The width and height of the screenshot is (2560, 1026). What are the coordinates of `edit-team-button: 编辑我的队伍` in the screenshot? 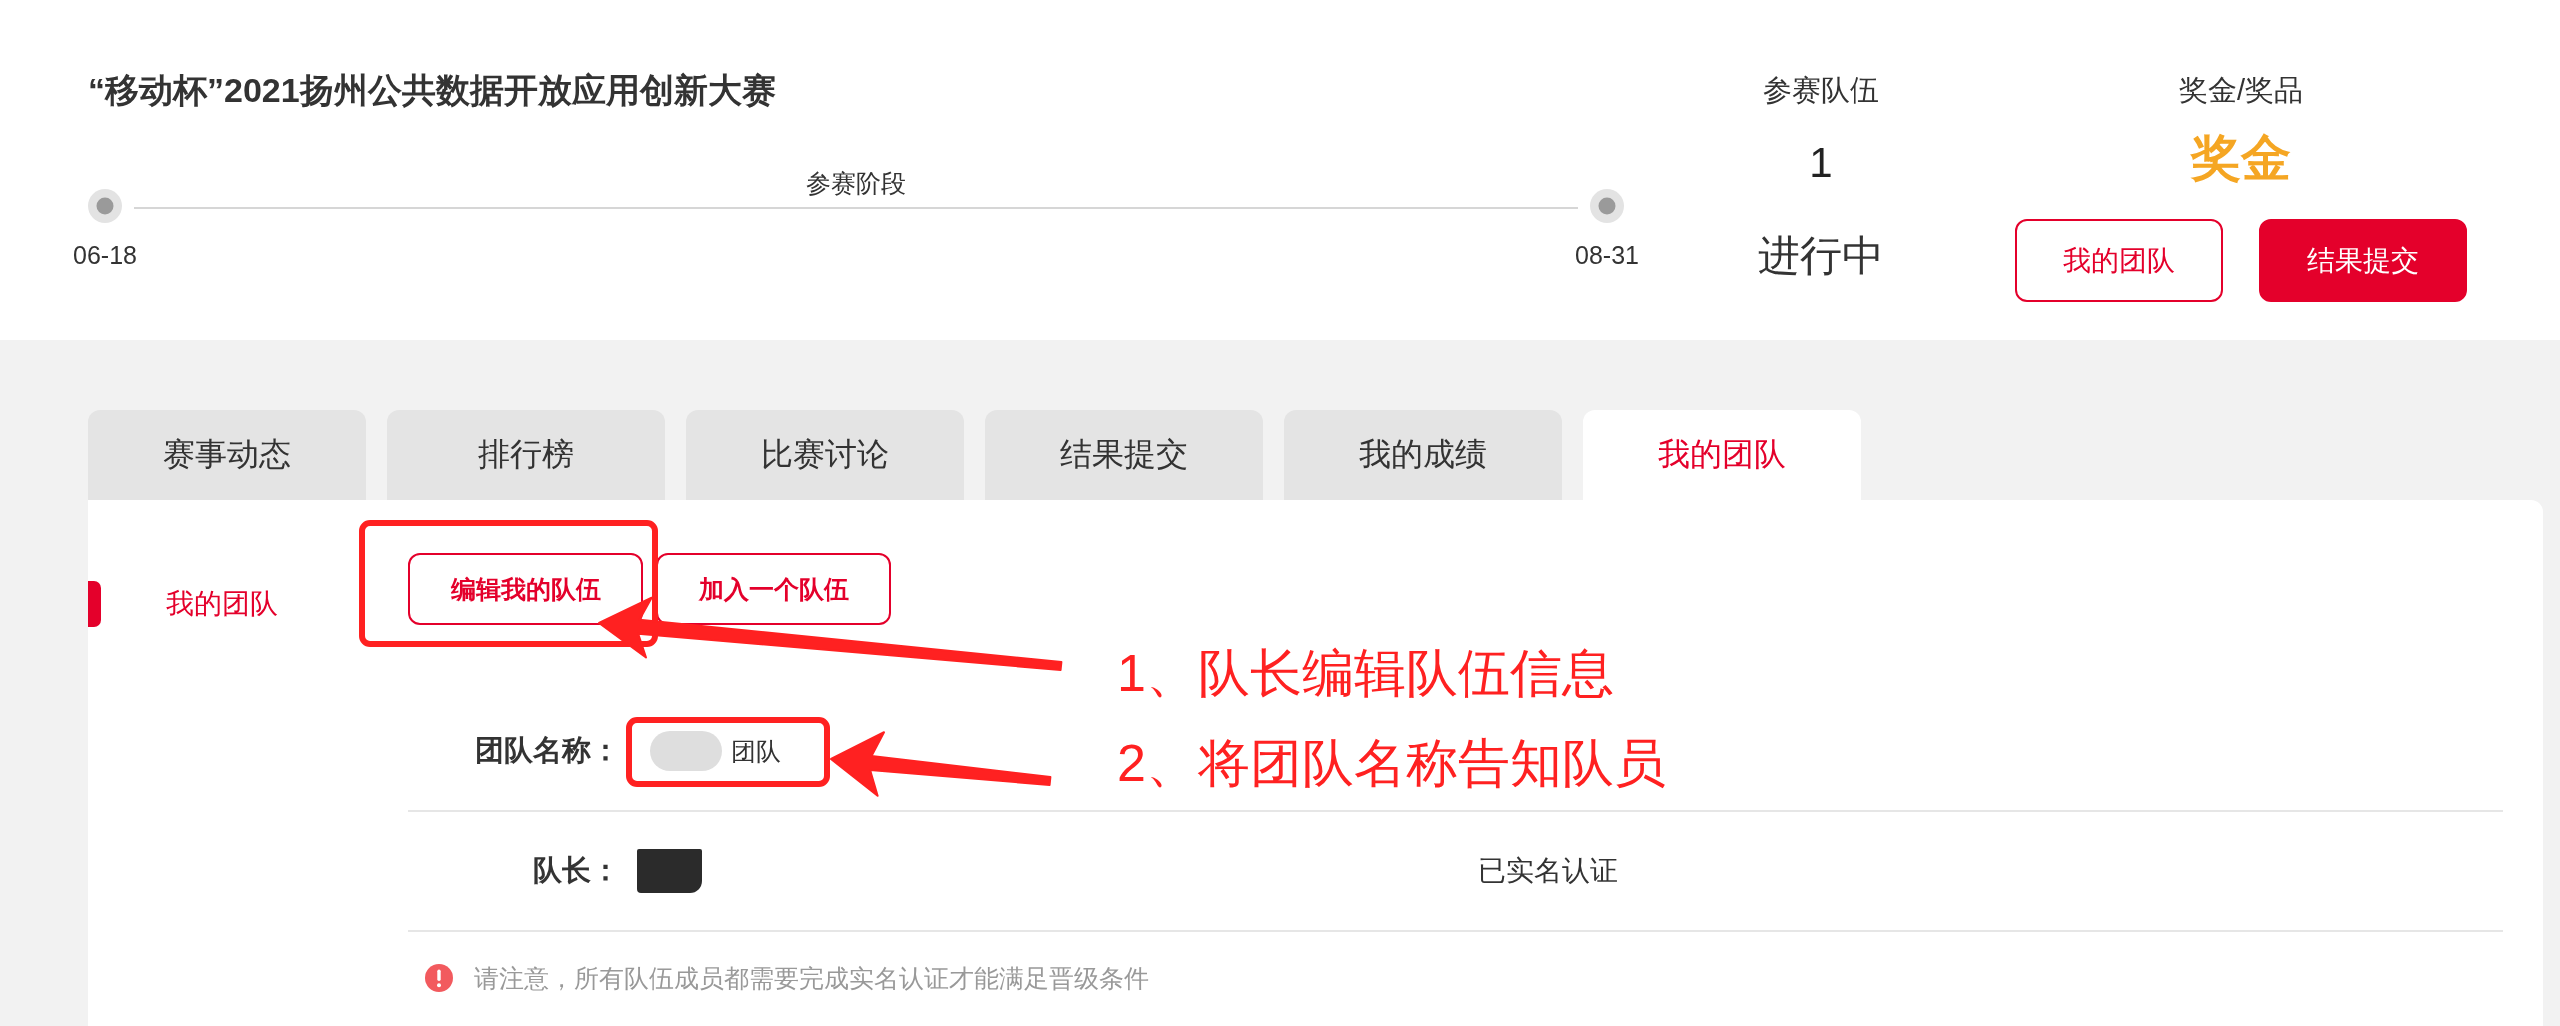 It's located at (525, 589).